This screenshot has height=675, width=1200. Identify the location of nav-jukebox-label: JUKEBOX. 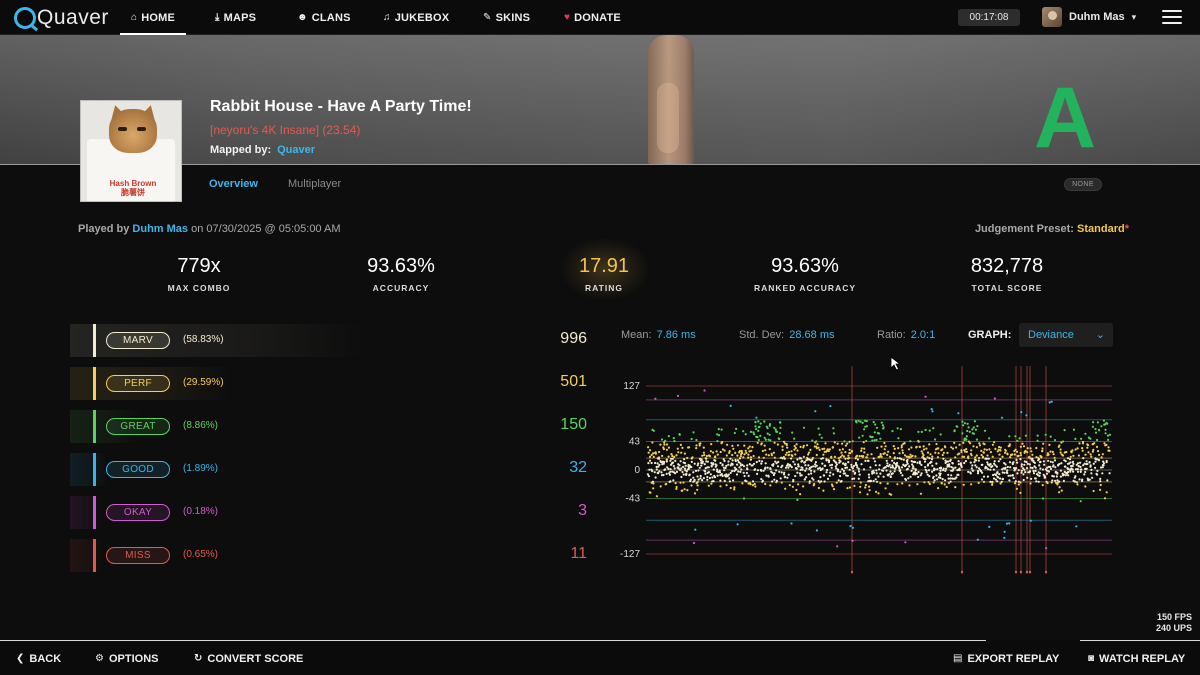
(422, 17).